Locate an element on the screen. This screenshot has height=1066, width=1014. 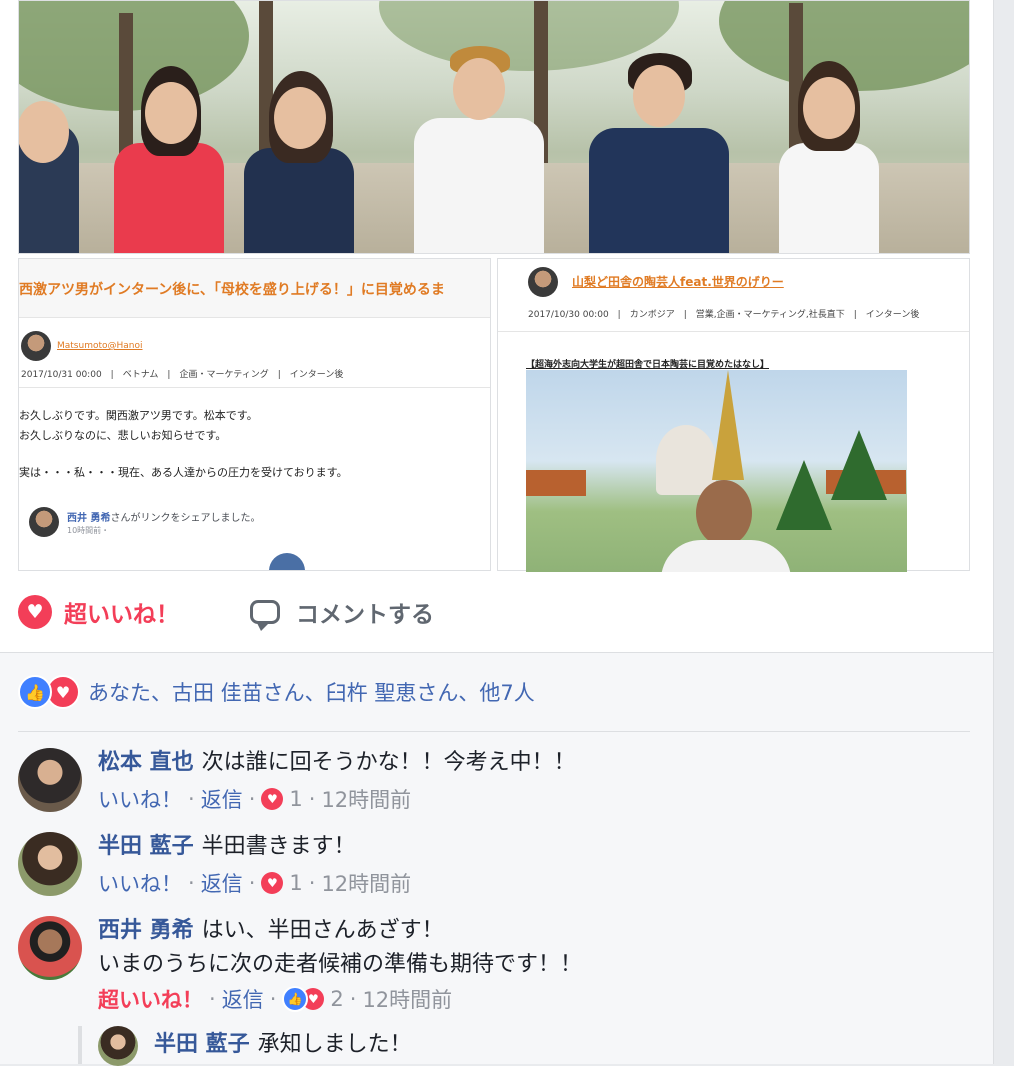
sharer-name: 西井 勇希 is located at coordinates (89, 518).